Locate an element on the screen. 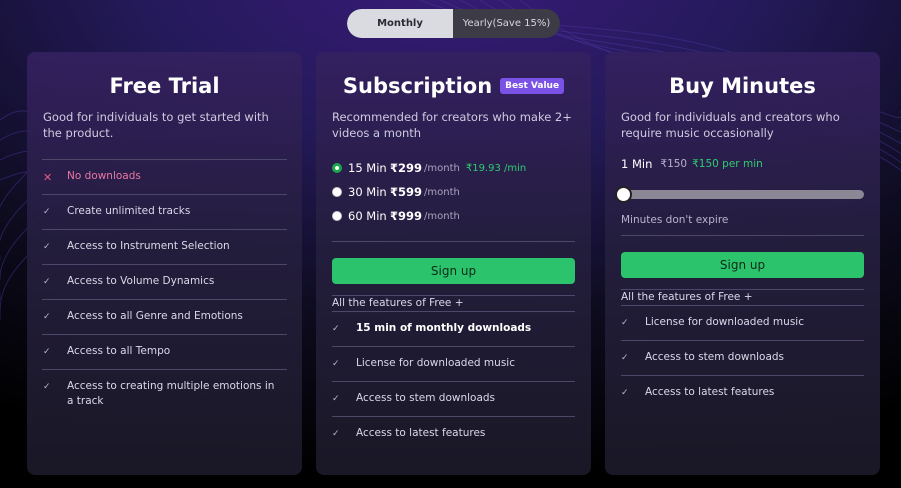 The image size is (901, 488). feature-row: ✓ Access to all Genre and Emotions is located at coordinates (164, 317).